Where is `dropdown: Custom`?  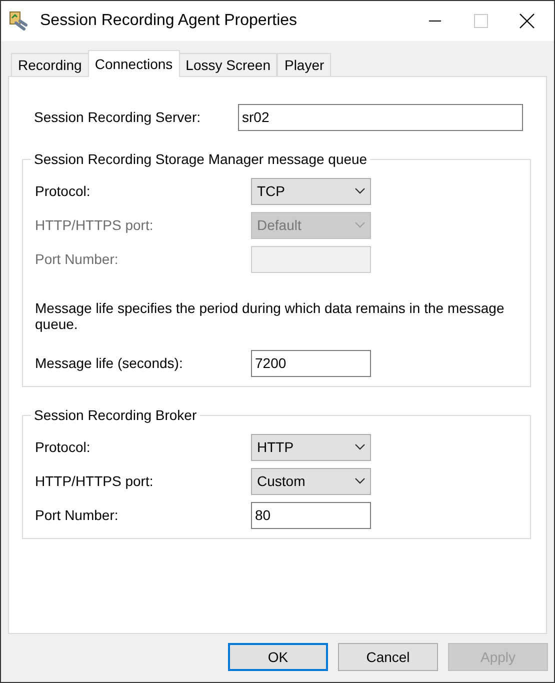
dropdown: Custom is located at coordinates (311, 481).